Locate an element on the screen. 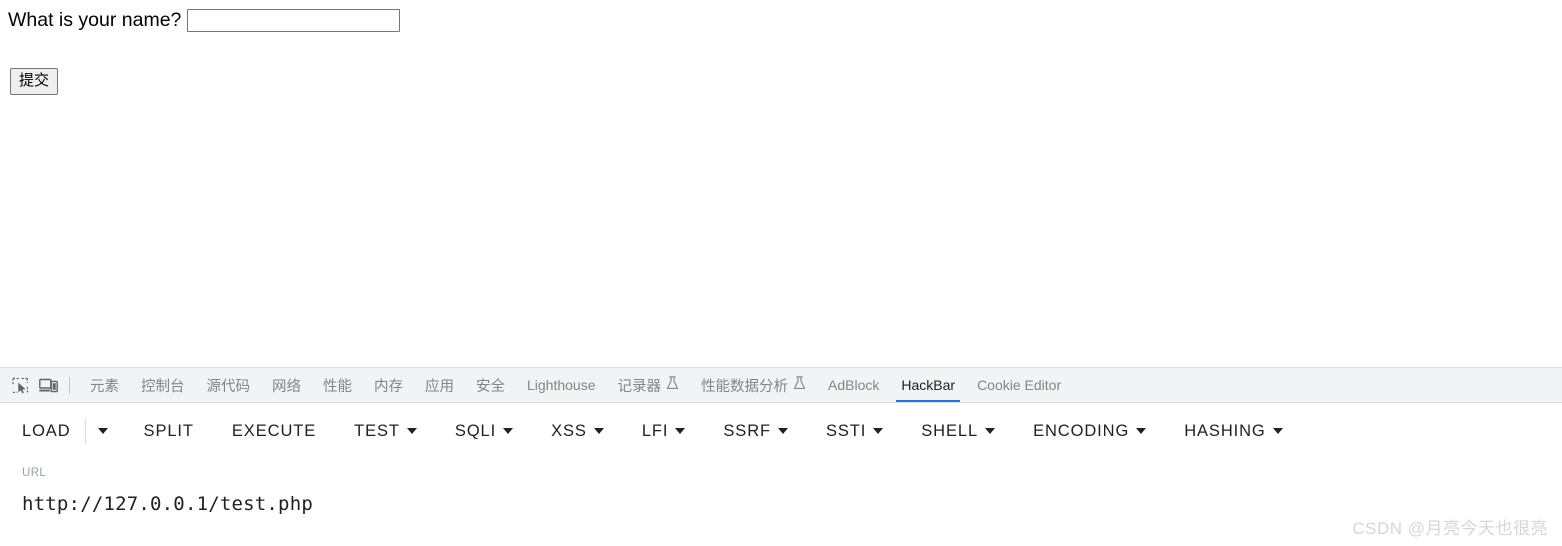 The height and width of the screenshot is (546, 1562). tab-label: 性能 is located at coordinates (337, 386).